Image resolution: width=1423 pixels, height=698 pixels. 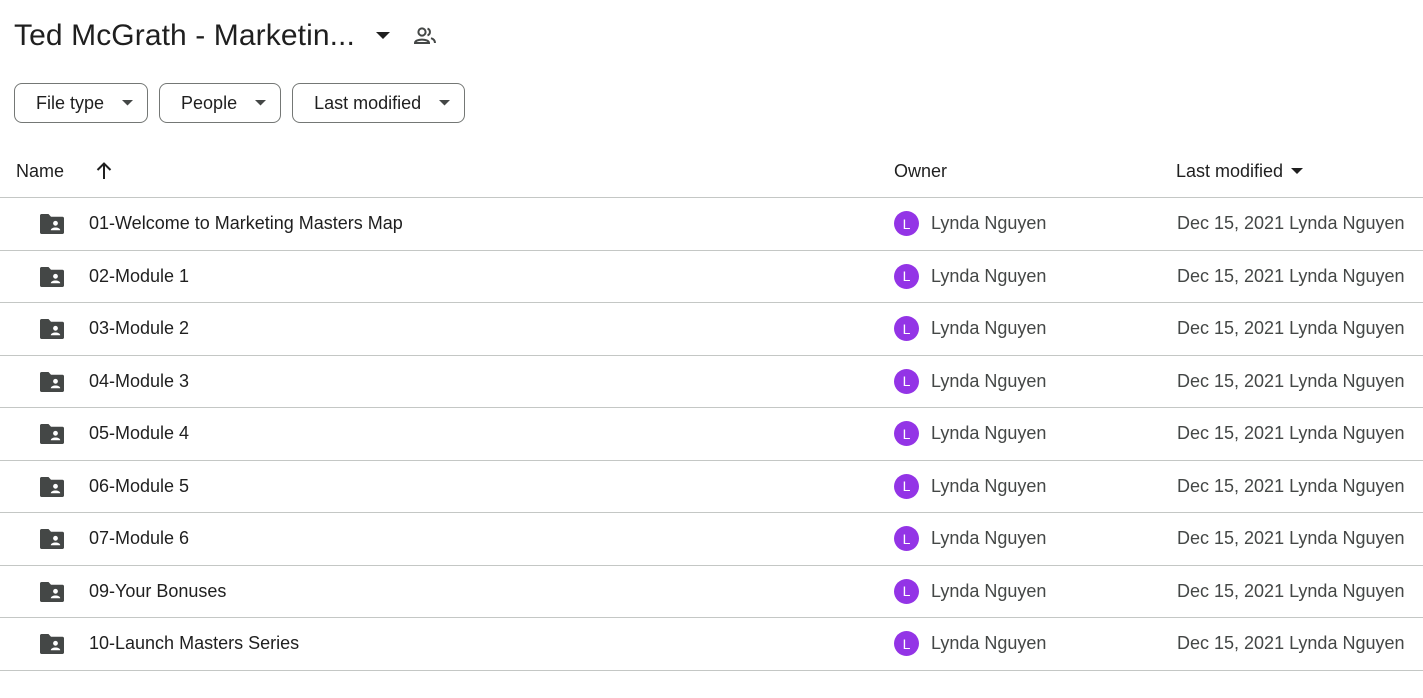 I want to click on file-name: 09-Your Bonuses, so click(x=158, y=590).